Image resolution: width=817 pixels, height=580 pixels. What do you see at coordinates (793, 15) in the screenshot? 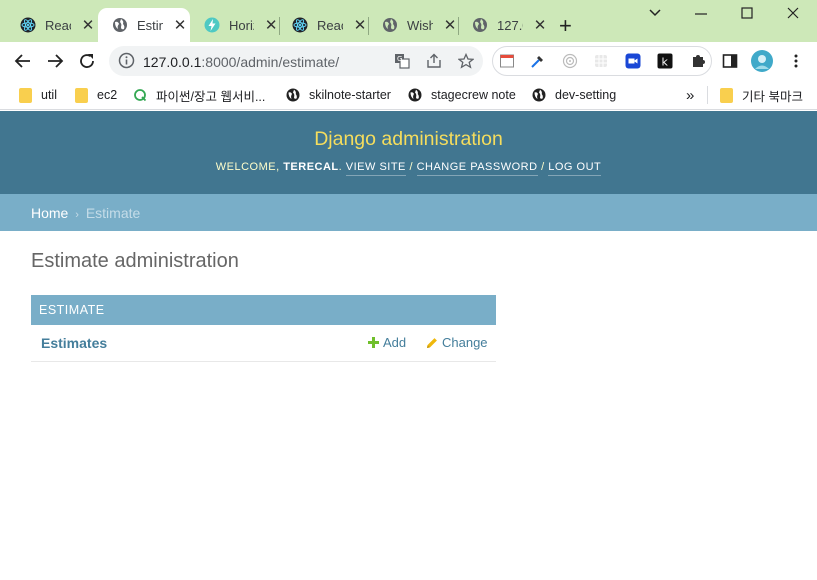
I see `close-window-icon` at bounding box center [793, 15].